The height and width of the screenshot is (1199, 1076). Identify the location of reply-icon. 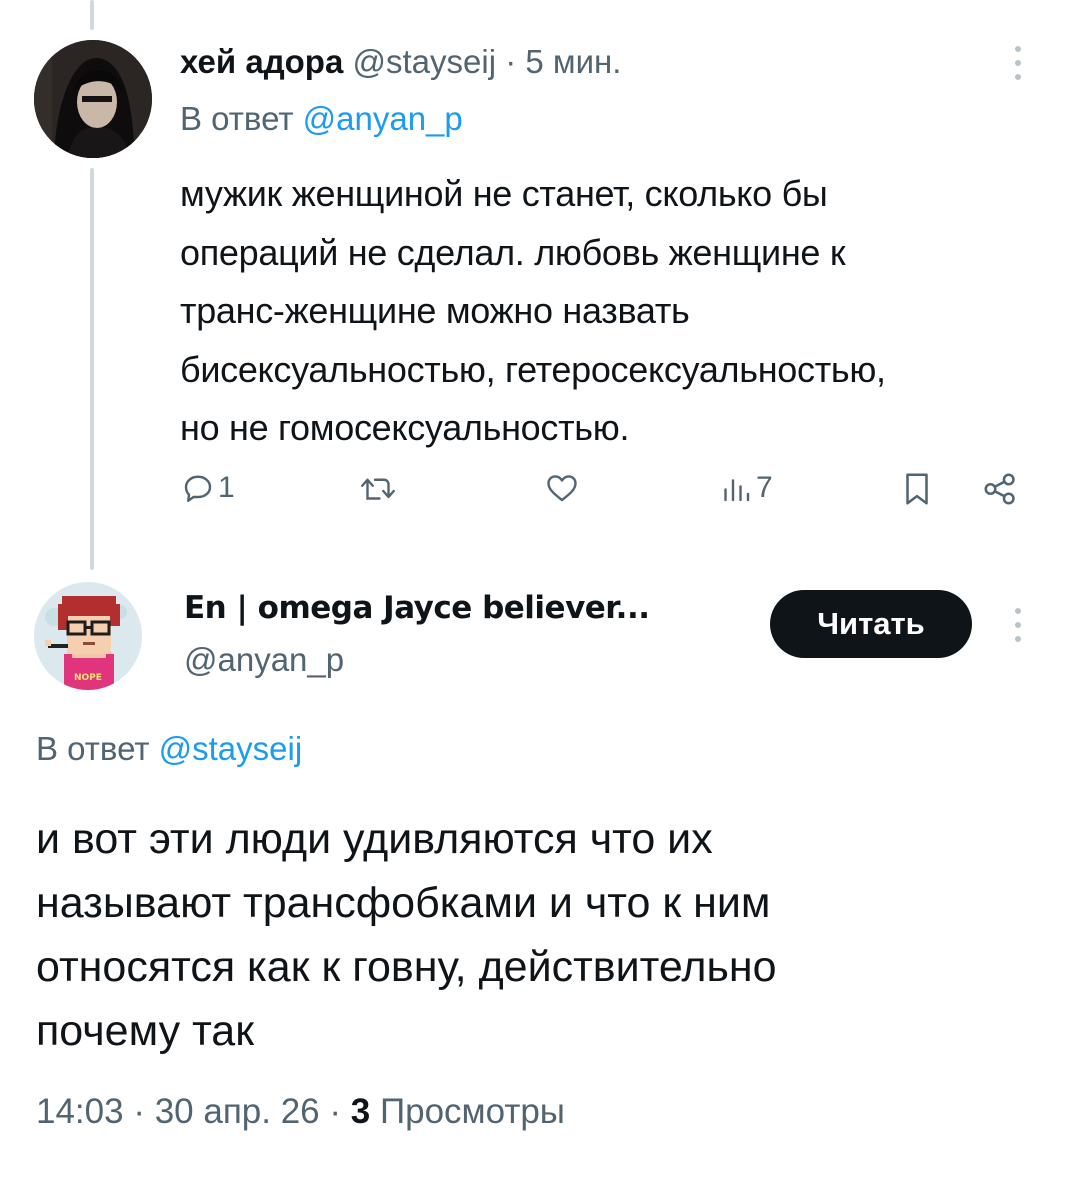
(198, 488).